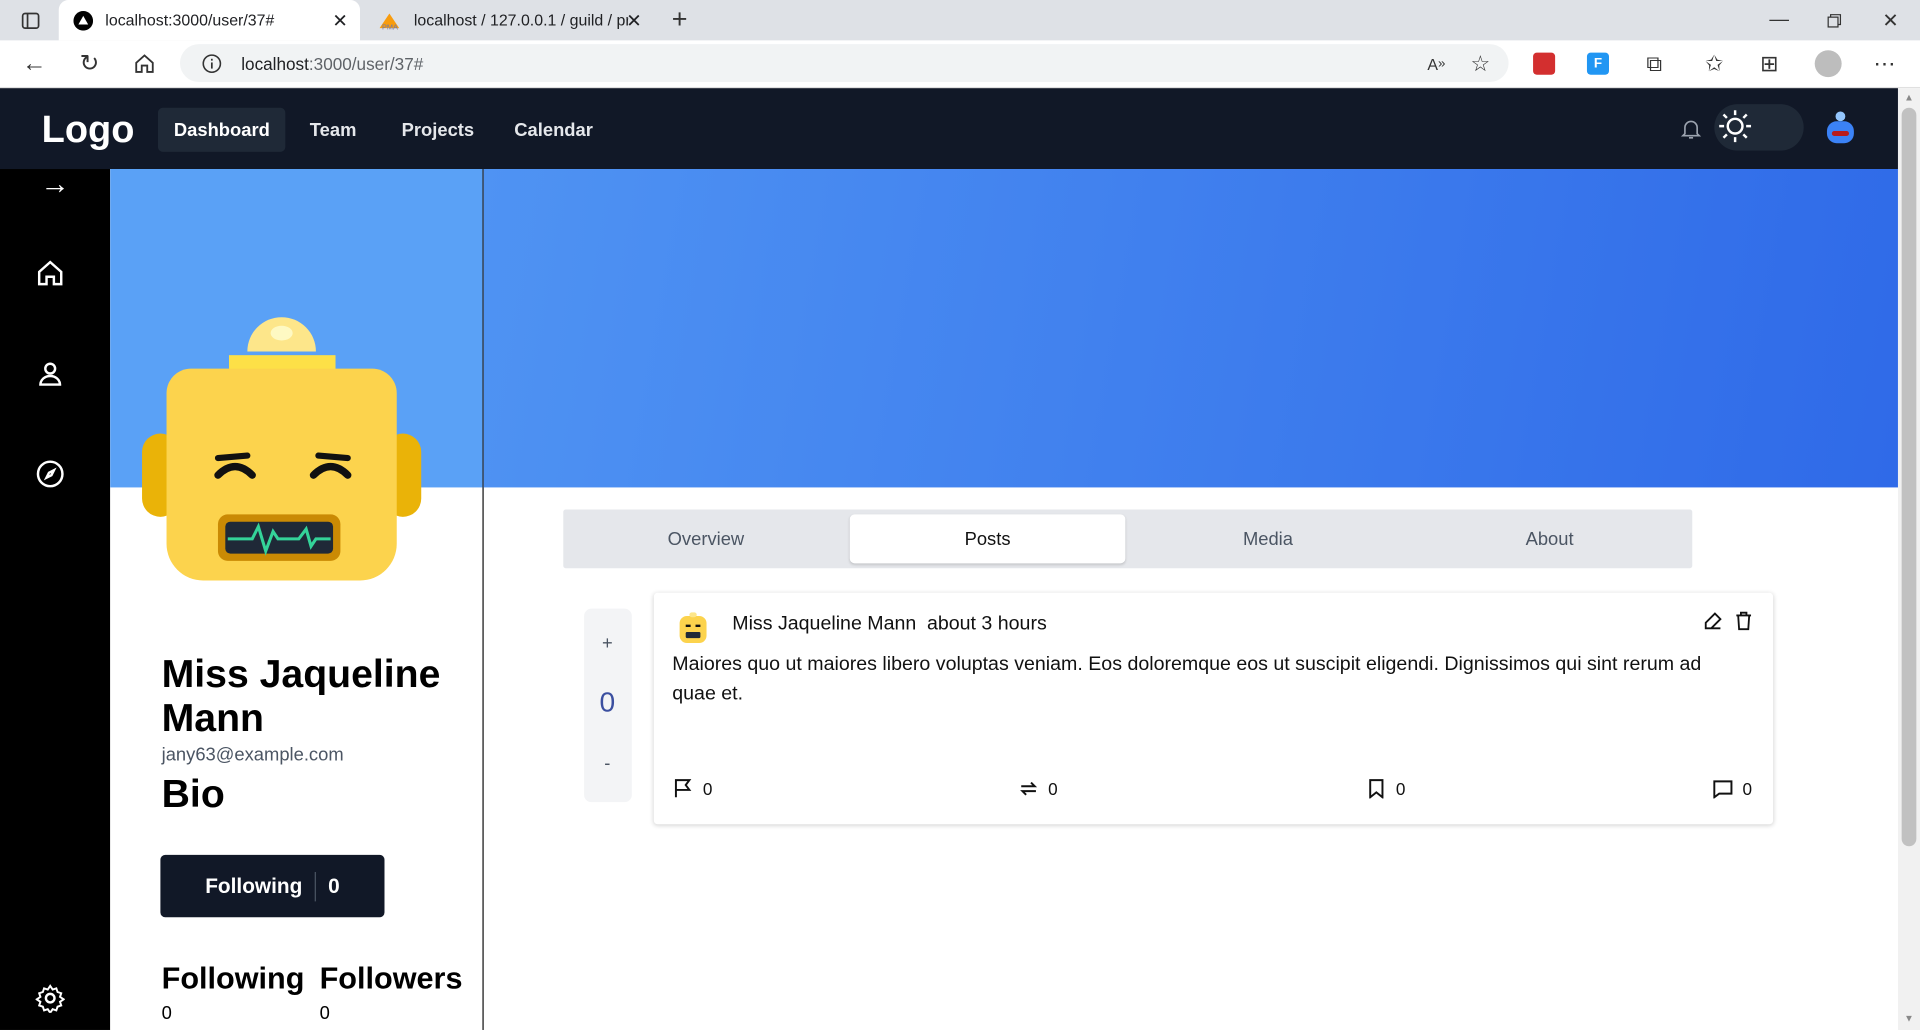  Describe the element at coordinates (1268, 538) in the screenshot. I see `tab-media: Media` at that location.